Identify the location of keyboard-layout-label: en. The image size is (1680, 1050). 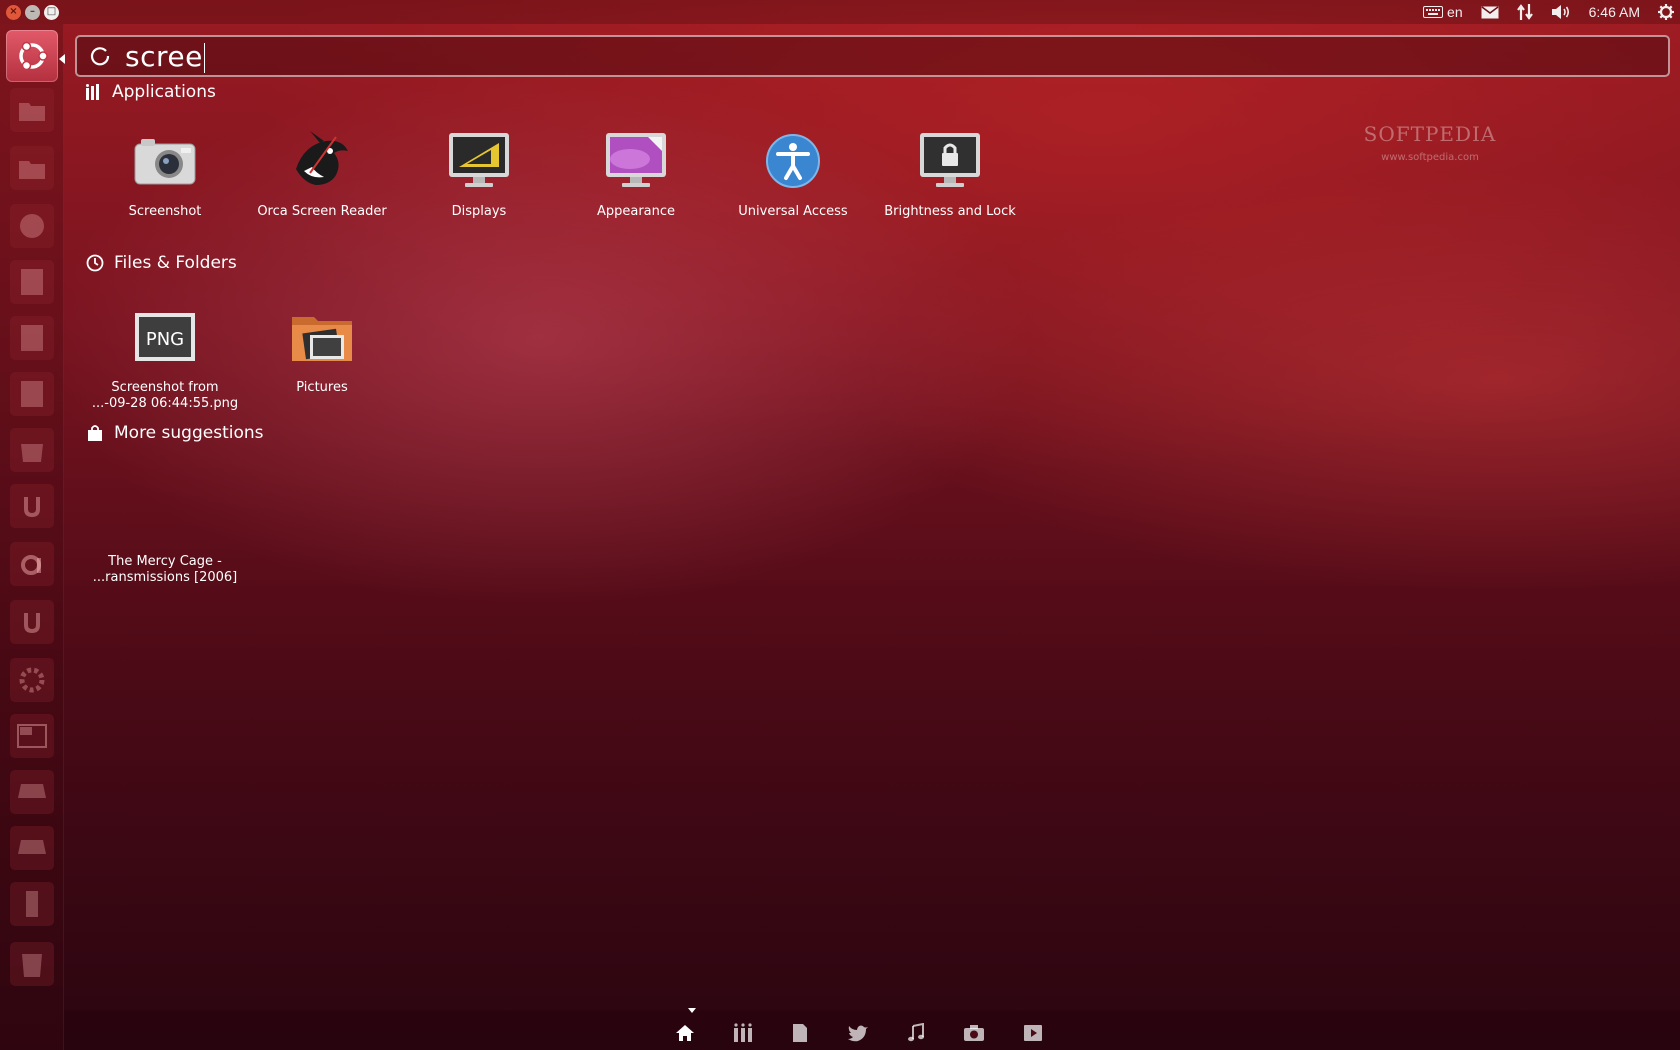
(1455, 12).